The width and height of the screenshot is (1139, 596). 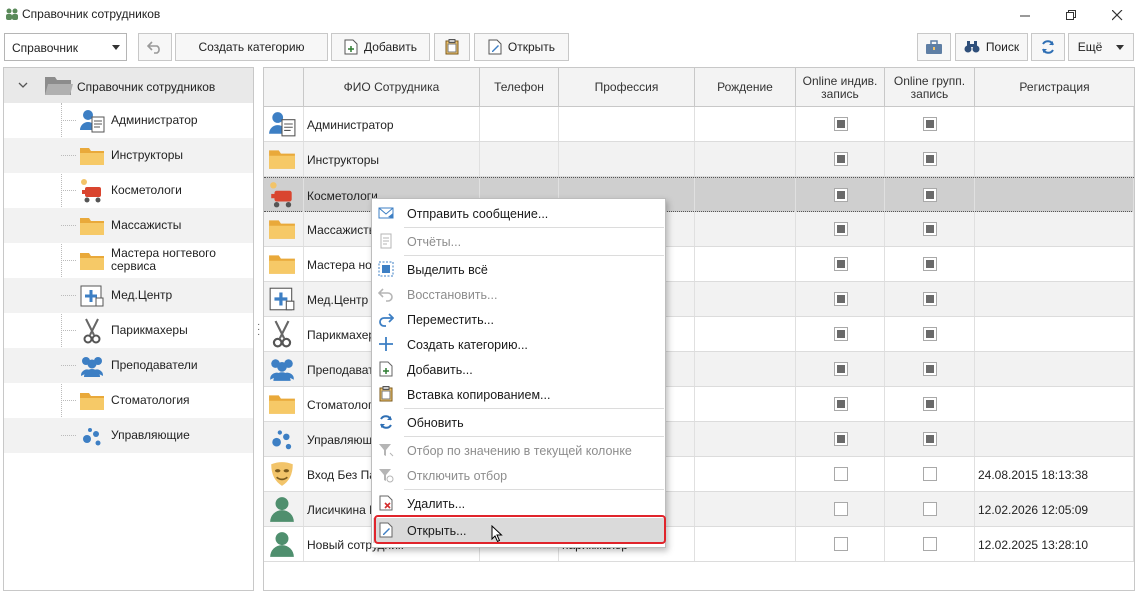 What do you see at coordinates (128, 190) in the screenshot?
I see `tree-item: Косметологи` at bounding box center [128, 190].